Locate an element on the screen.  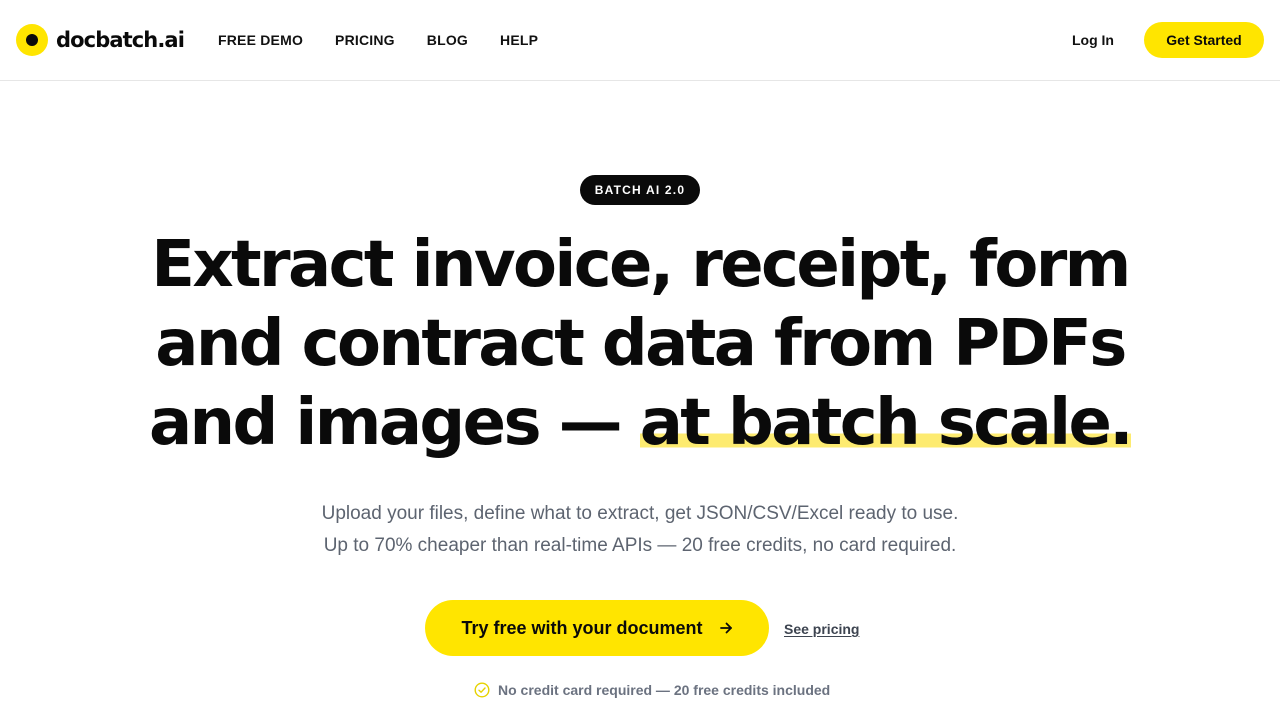
get-started-button: Get Started is located at coordinates (1204, 40).